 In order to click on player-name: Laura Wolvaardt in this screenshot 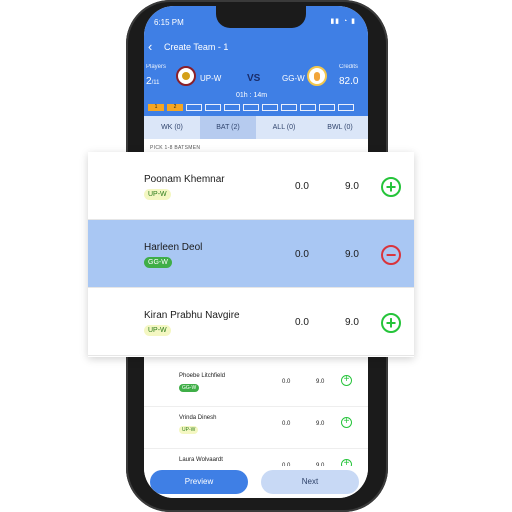, I will do `click(201, 460)`.